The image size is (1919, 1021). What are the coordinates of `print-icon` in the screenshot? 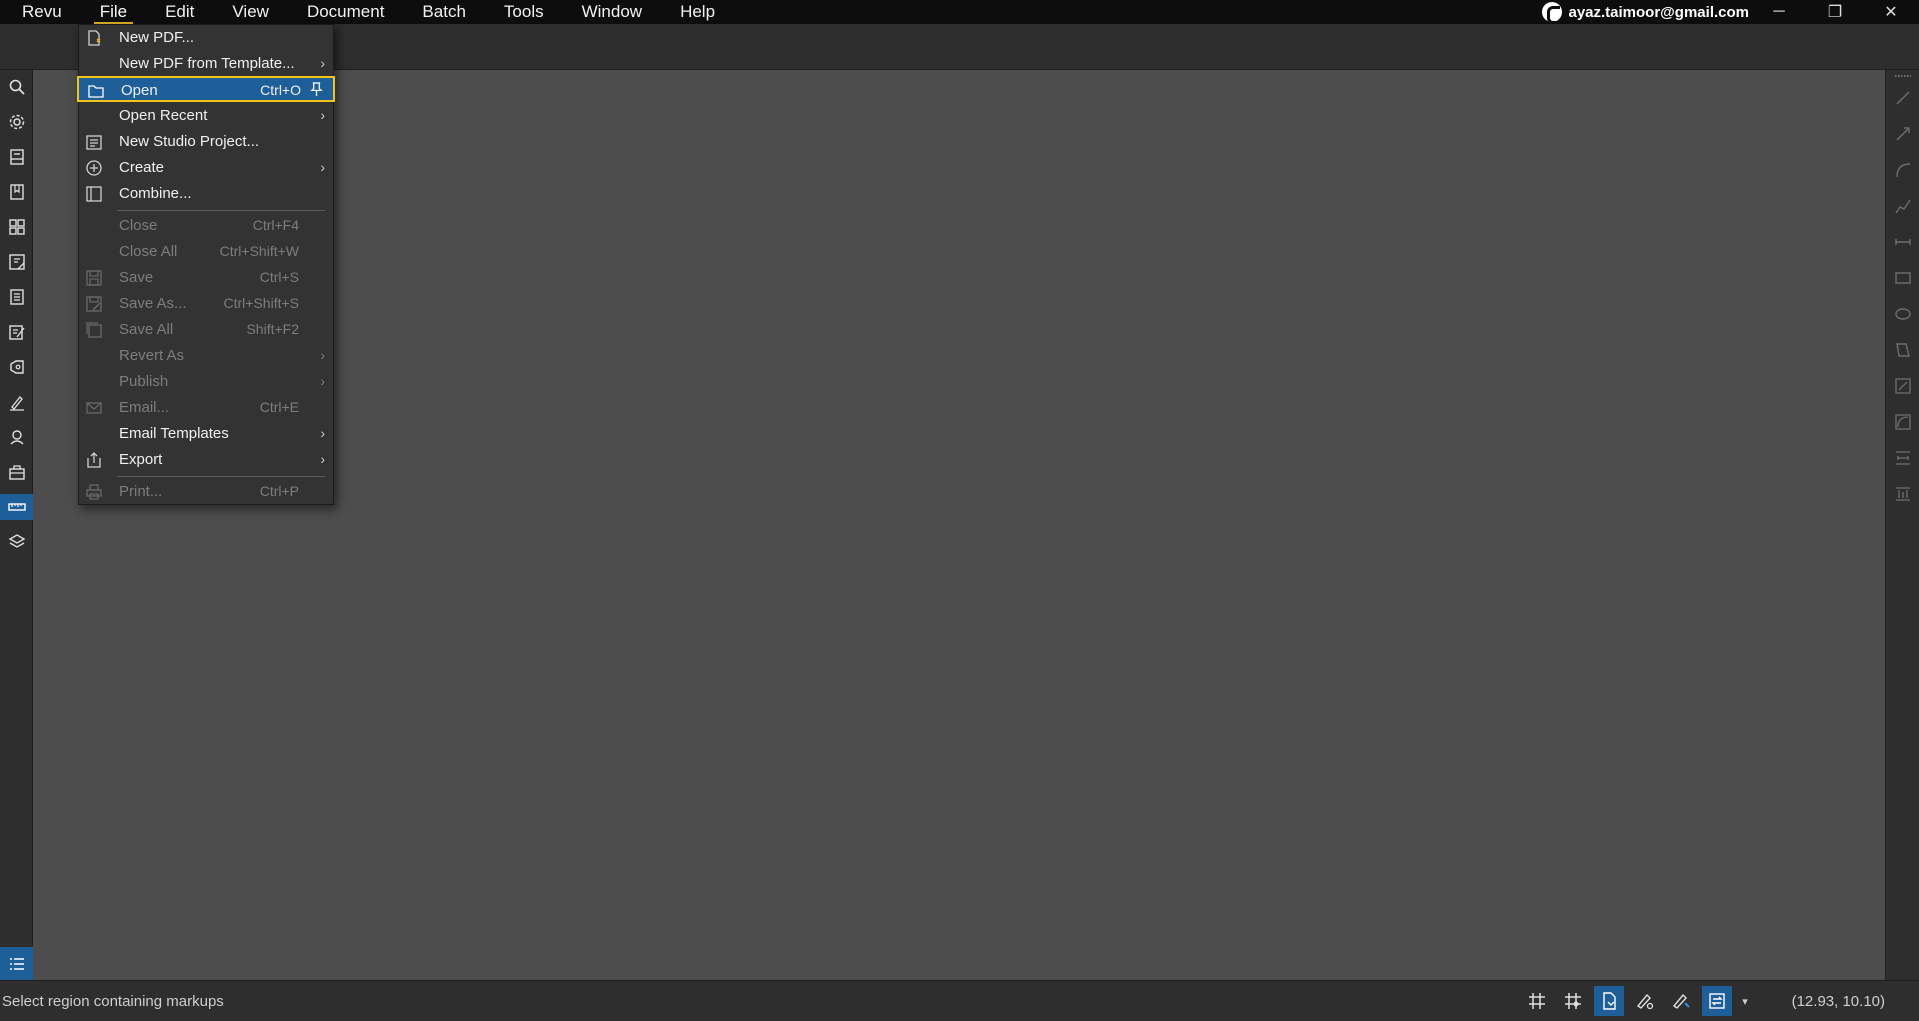 It's located at (94, 492).